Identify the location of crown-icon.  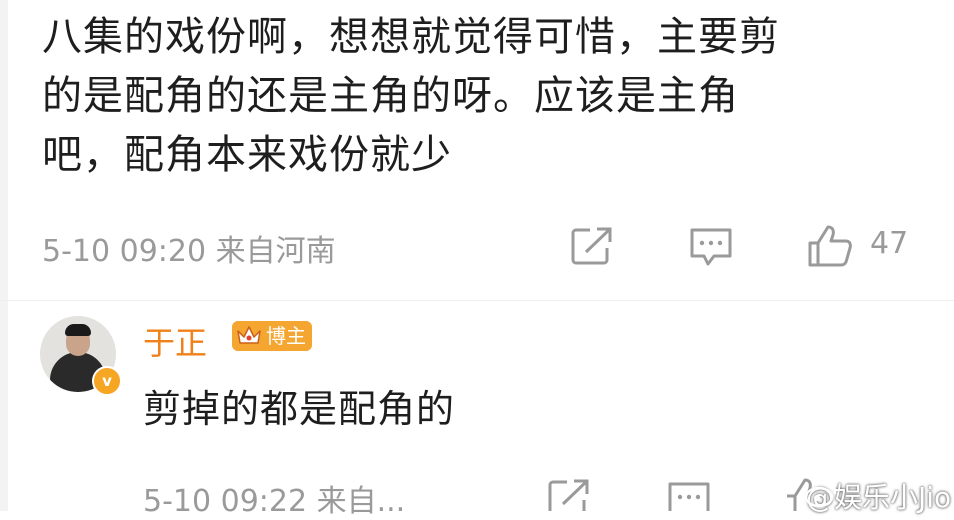
(249, 340).